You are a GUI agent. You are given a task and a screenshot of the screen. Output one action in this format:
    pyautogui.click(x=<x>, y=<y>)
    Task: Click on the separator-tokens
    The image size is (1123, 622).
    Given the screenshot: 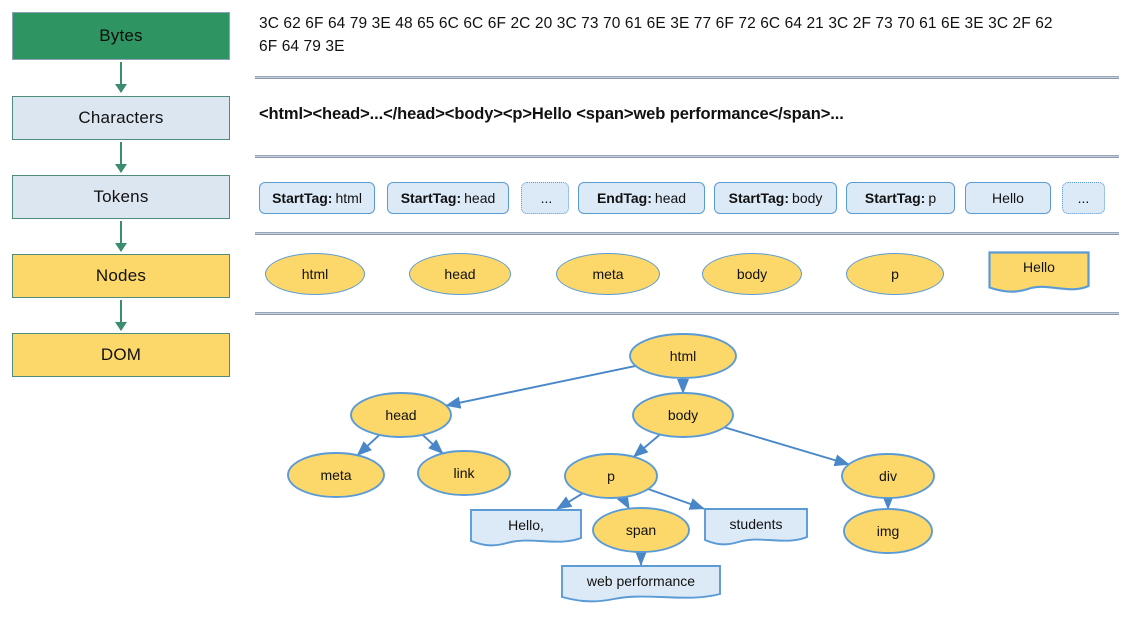 What is the action you would take?
    pyautogui.click(x=687, y=233)
    